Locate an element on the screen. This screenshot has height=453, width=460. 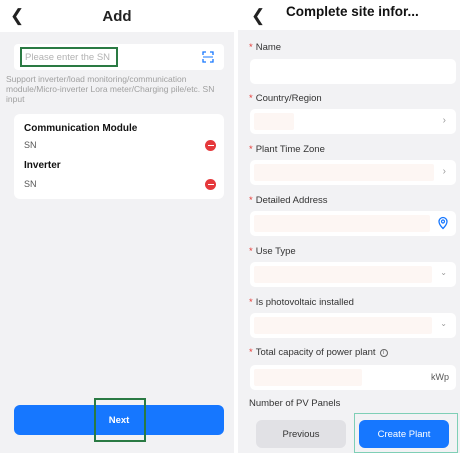
country-region-label: * Country/Region is located at coordinates (285, 98).